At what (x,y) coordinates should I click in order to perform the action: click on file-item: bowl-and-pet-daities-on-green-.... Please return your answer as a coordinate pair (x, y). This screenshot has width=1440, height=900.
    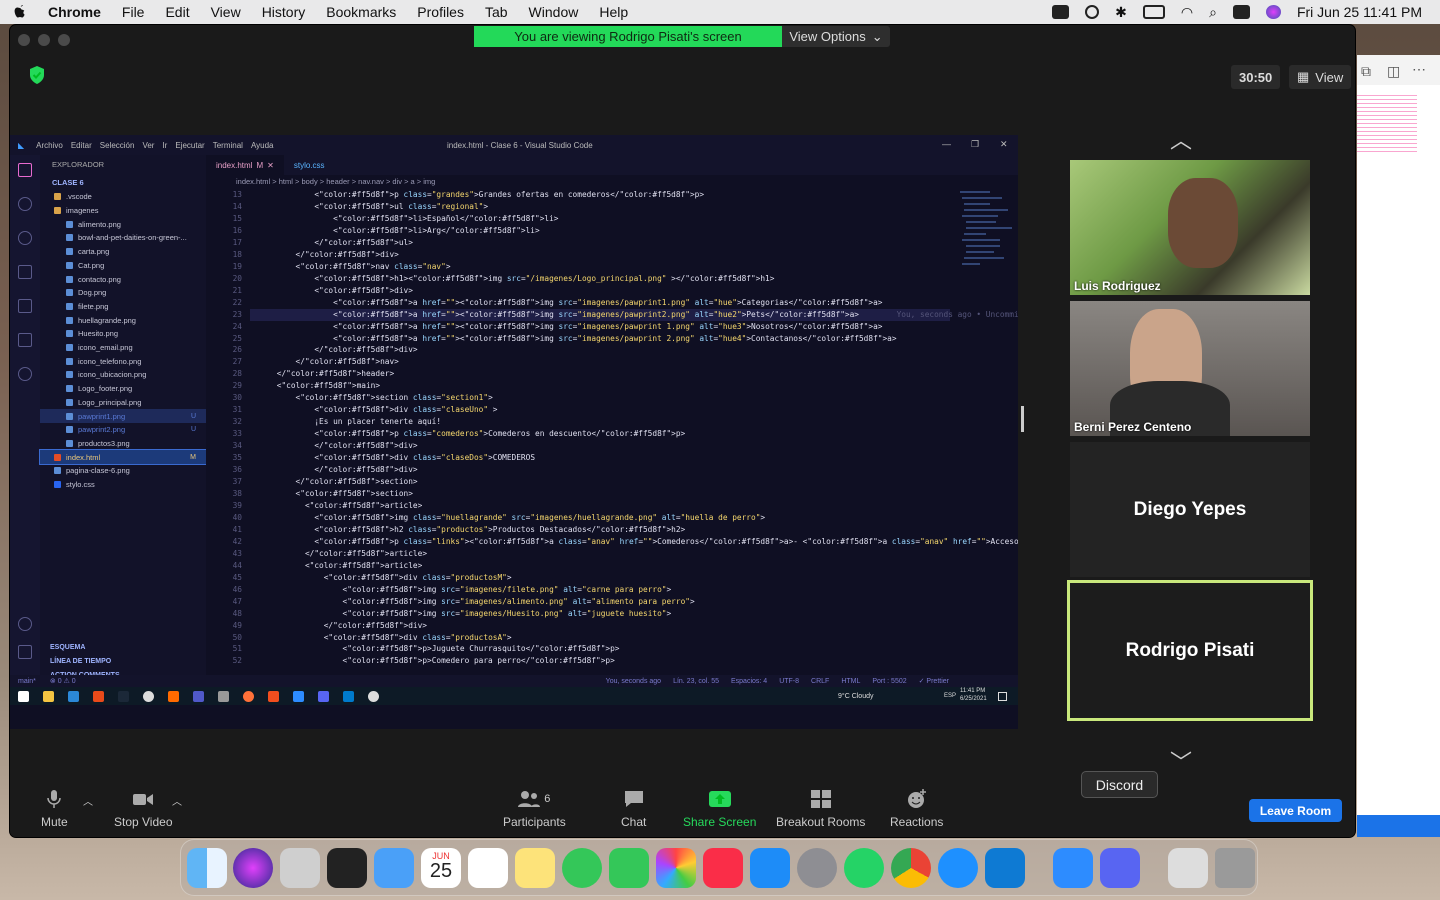
    Looking at the image, I should click on (123, 238).